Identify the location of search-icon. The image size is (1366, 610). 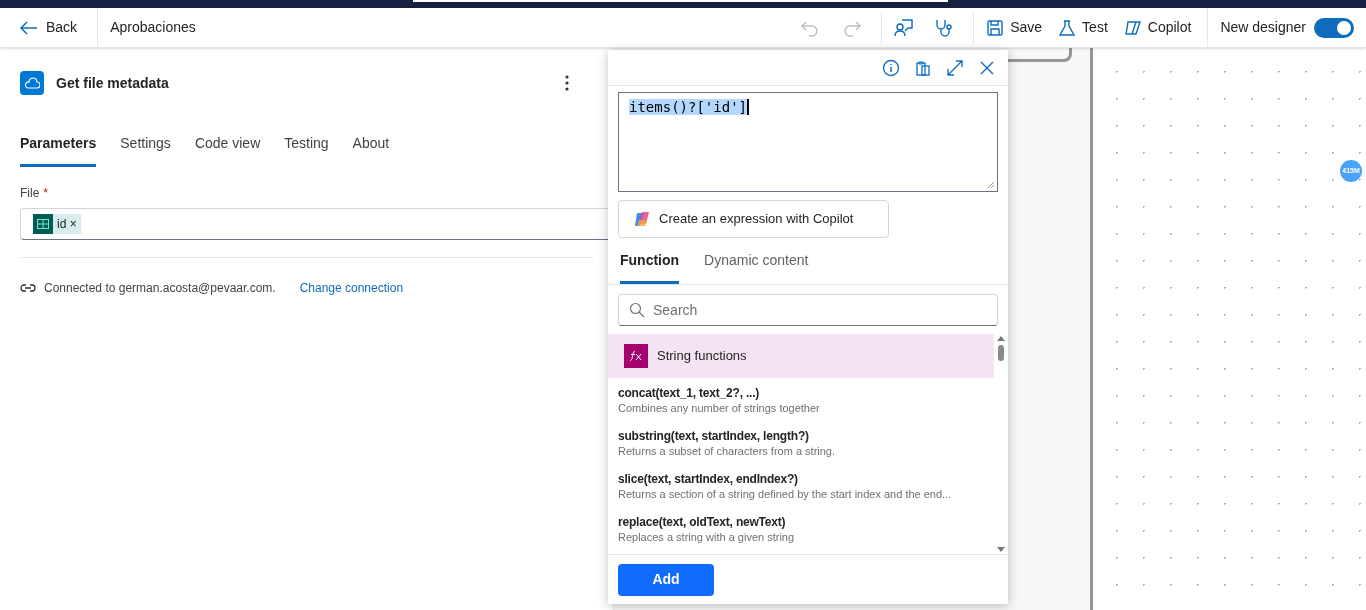
(637, 310).